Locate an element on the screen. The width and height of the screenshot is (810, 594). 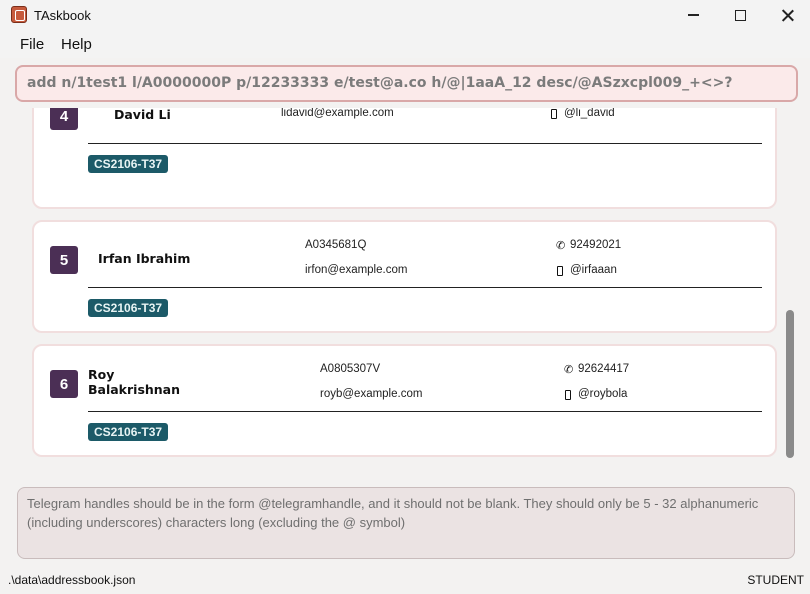
maximize-button is located at coordinates (740, 15).